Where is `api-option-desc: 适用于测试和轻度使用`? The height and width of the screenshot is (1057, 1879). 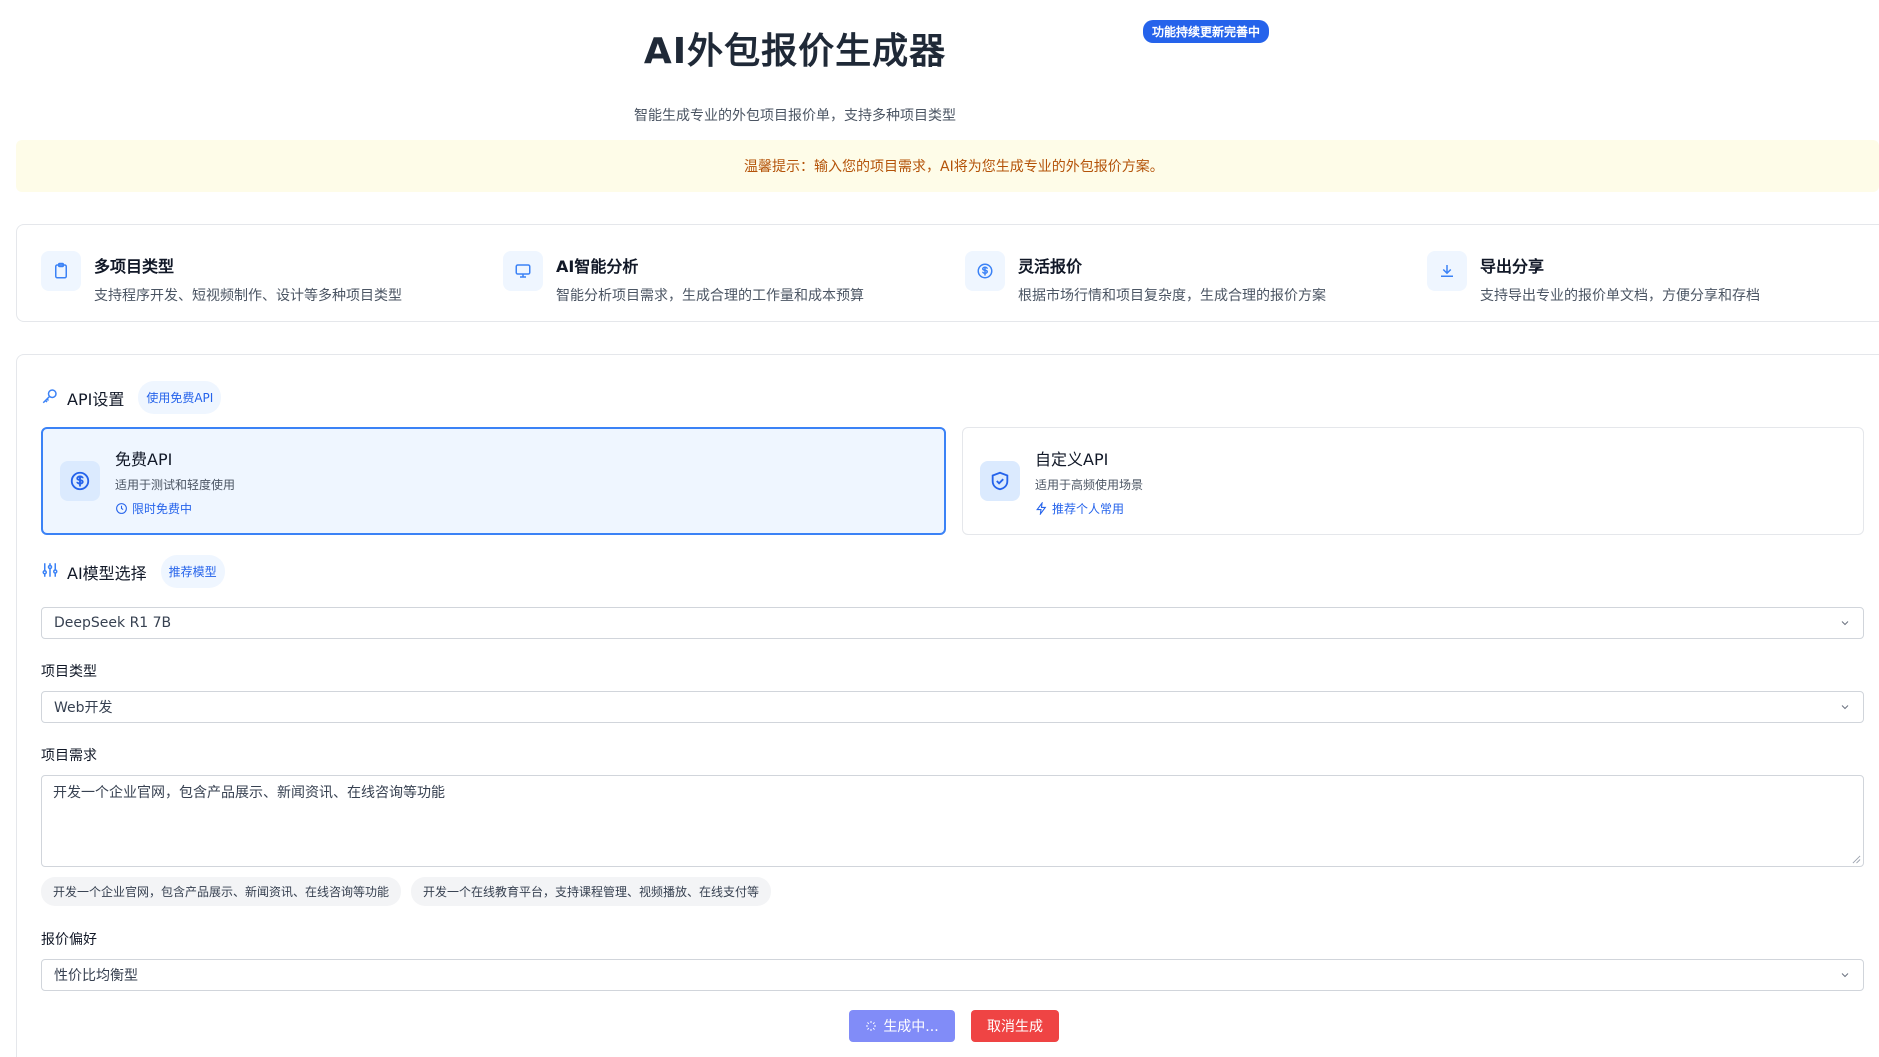
api-option-desc: 适用于测试和轻度使用 is located at coordinates (175, 484).